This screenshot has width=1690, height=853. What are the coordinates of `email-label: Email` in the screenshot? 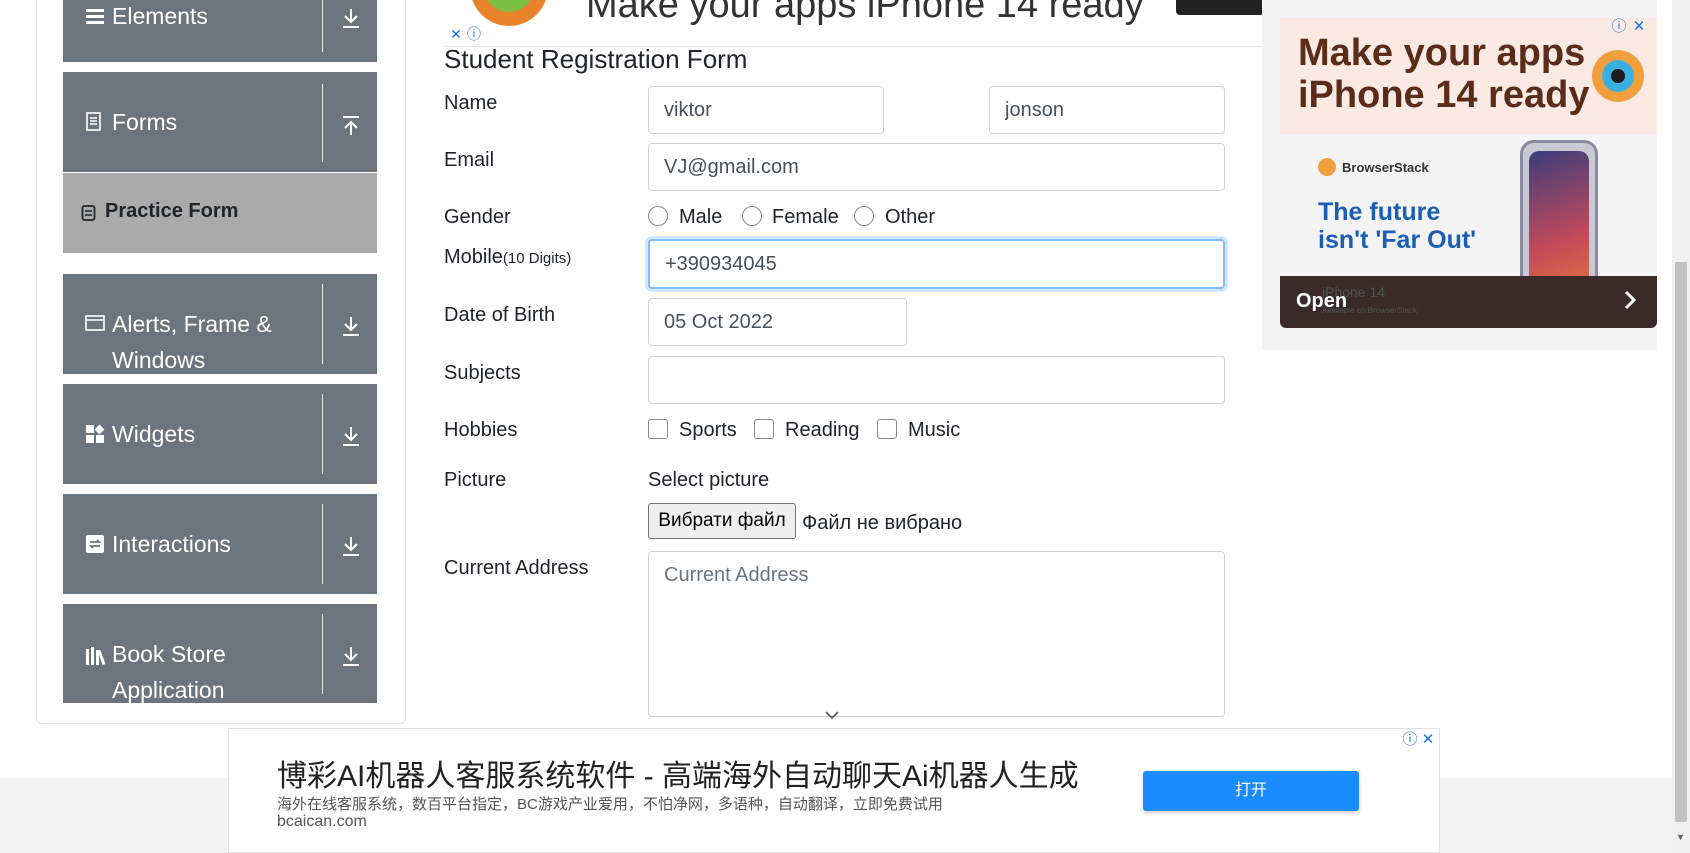 It's located at (469, 160).